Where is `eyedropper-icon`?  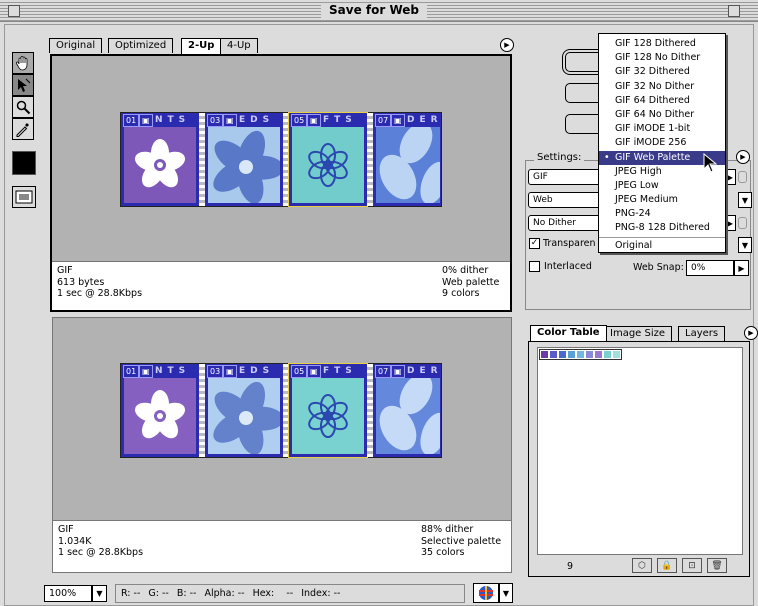 eyedropper-icon is located at coordinates (22, 130).